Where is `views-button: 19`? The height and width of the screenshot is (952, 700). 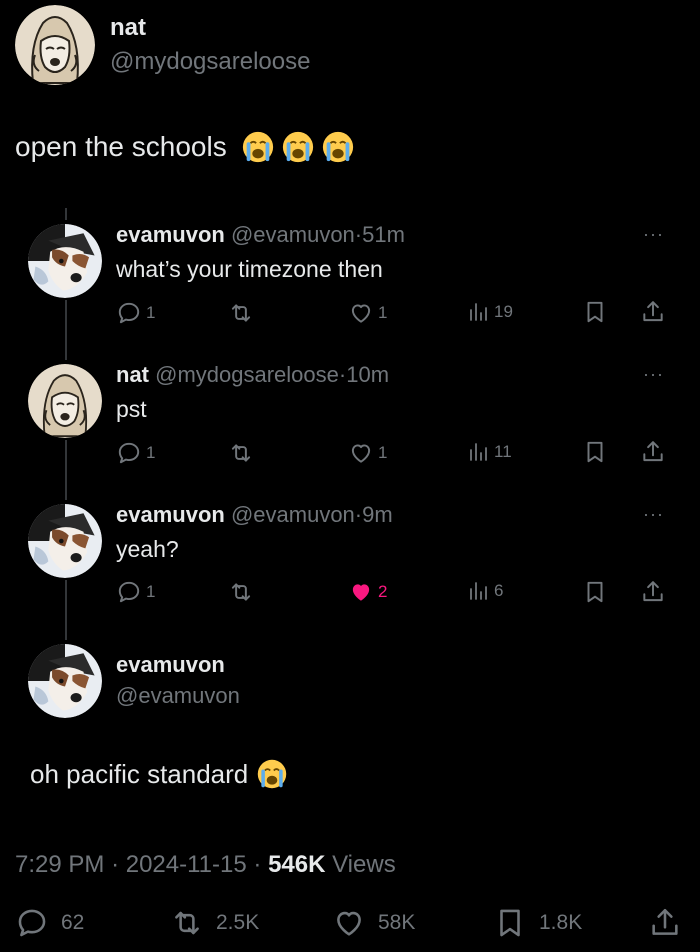
views-button: 19 is located at coordinates (489, 312).